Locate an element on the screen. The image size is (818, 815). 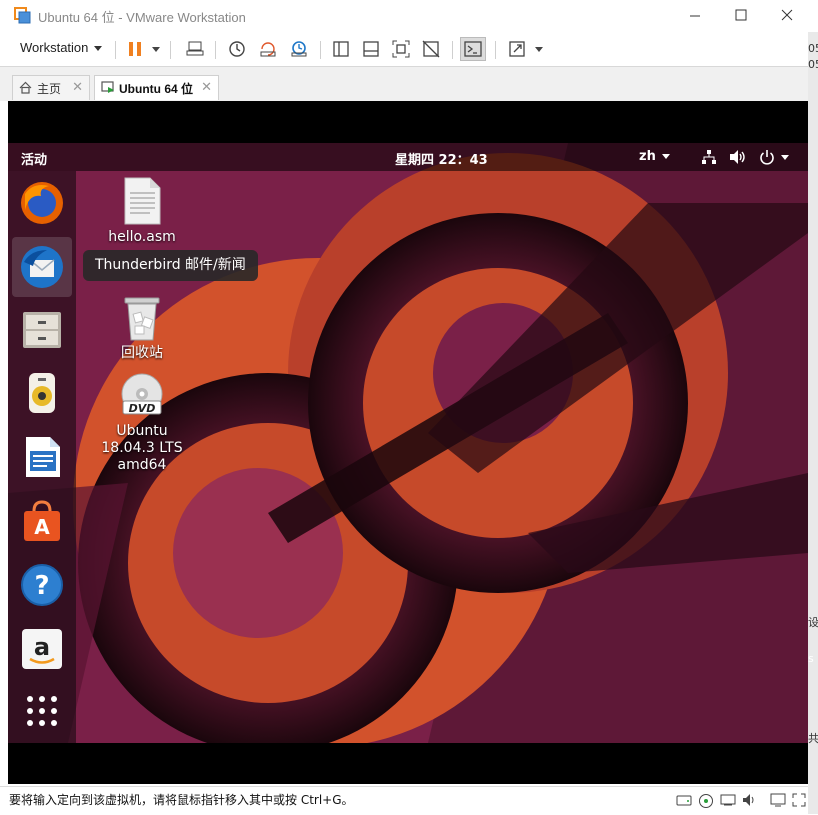
firefox-icon is located at coordinates (42, 203).